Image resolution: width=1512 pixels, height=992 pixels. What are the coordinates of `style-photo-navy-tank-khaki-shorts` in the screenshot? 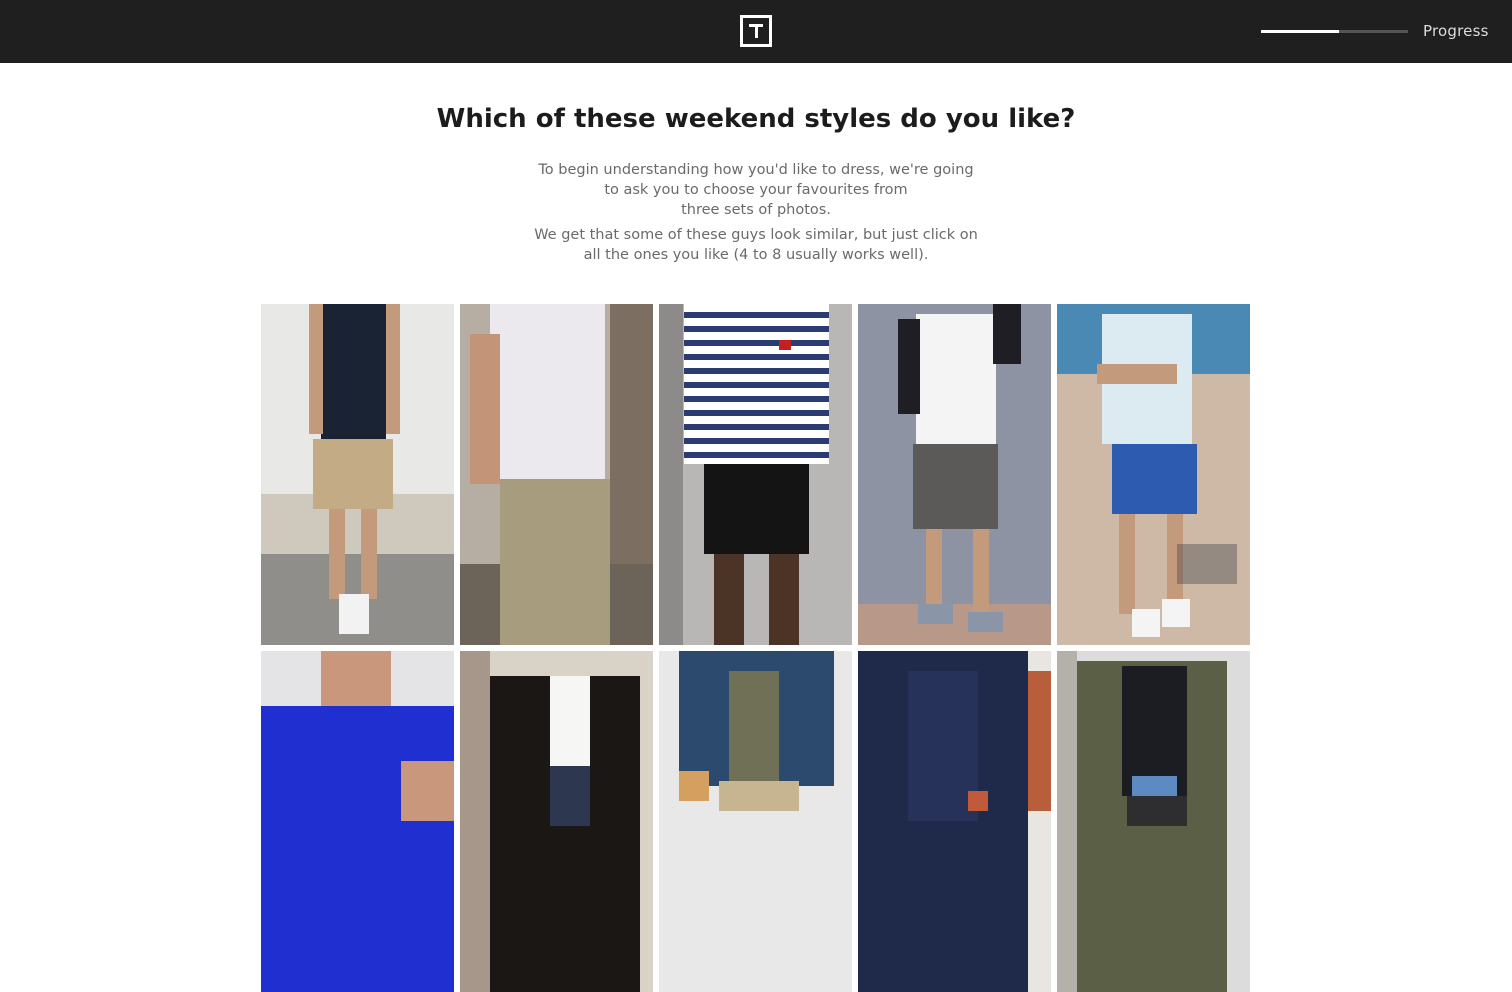 It's located at (357, 474).